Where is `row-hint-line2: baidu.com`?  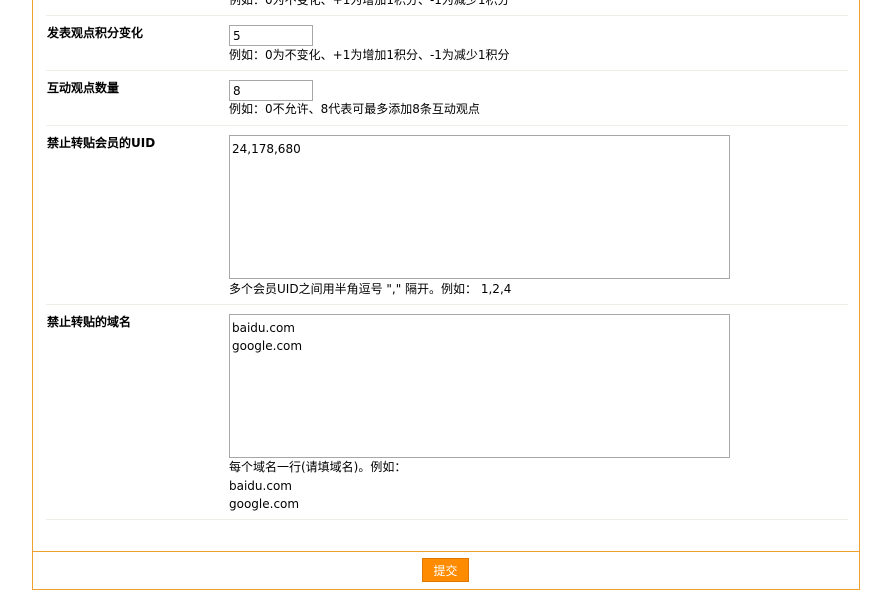
row-hint-line2: baidu.com is located at coordinates (260, 486).